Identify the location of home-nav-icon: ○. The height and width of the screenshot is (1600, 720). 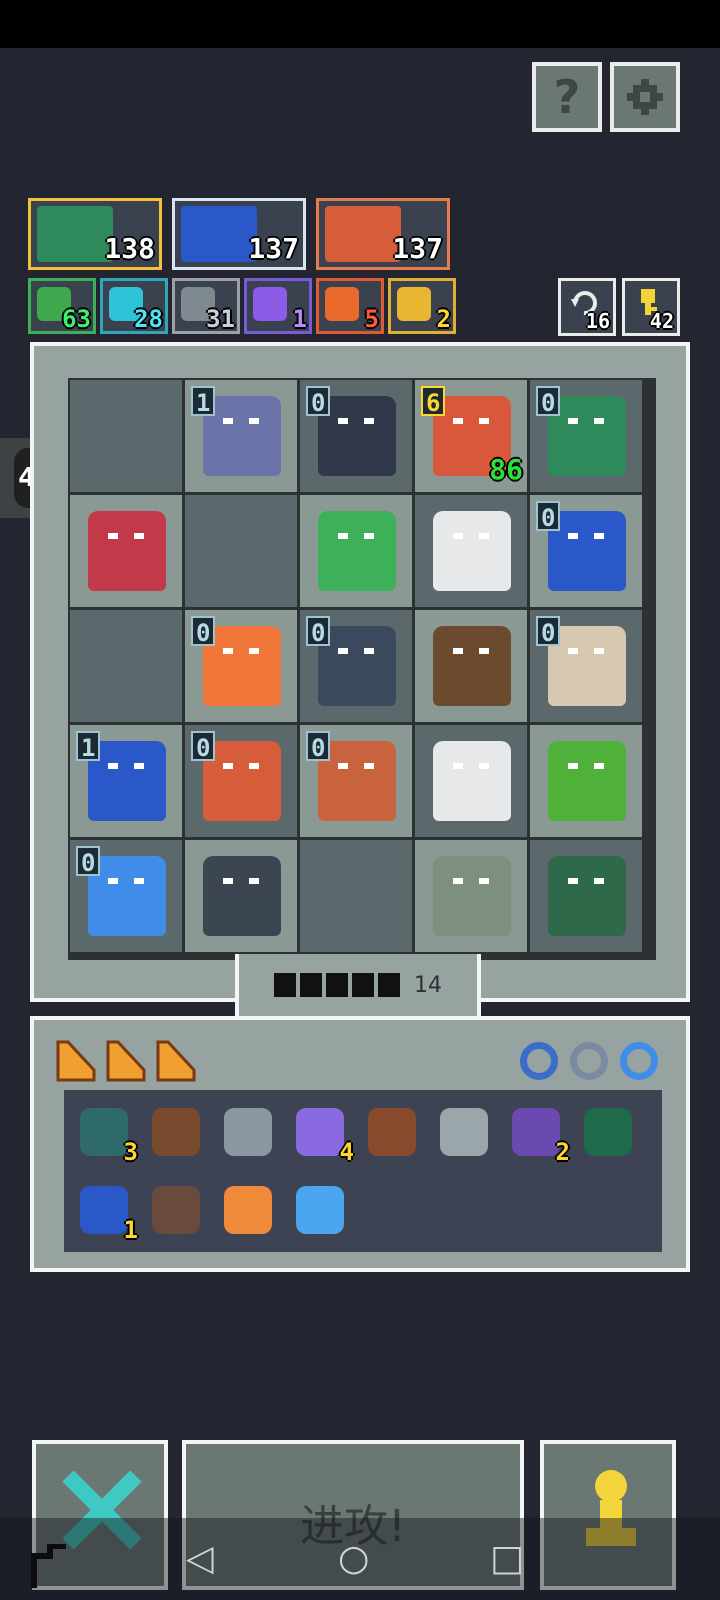
(353, 1558).